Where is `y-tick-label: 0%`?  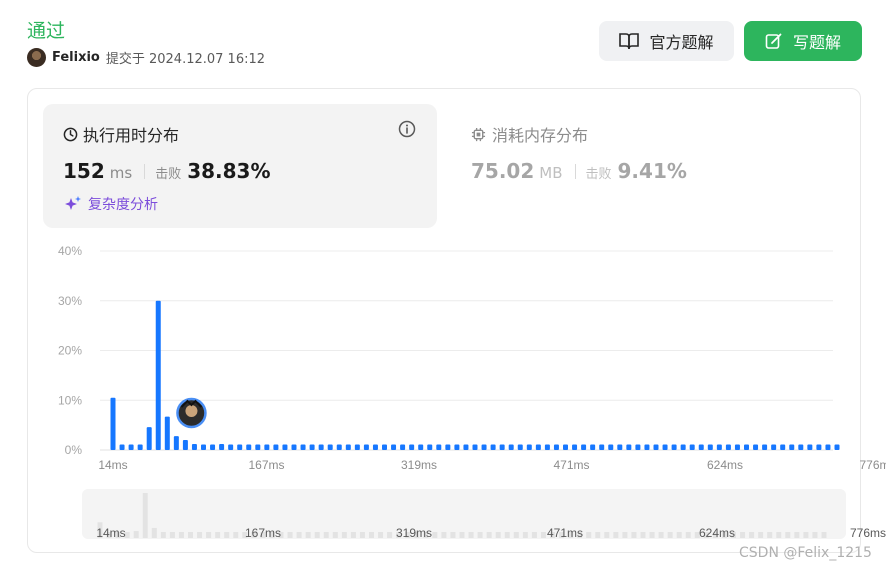
y-tick-label: 0% is located at coordinates (74, 450).